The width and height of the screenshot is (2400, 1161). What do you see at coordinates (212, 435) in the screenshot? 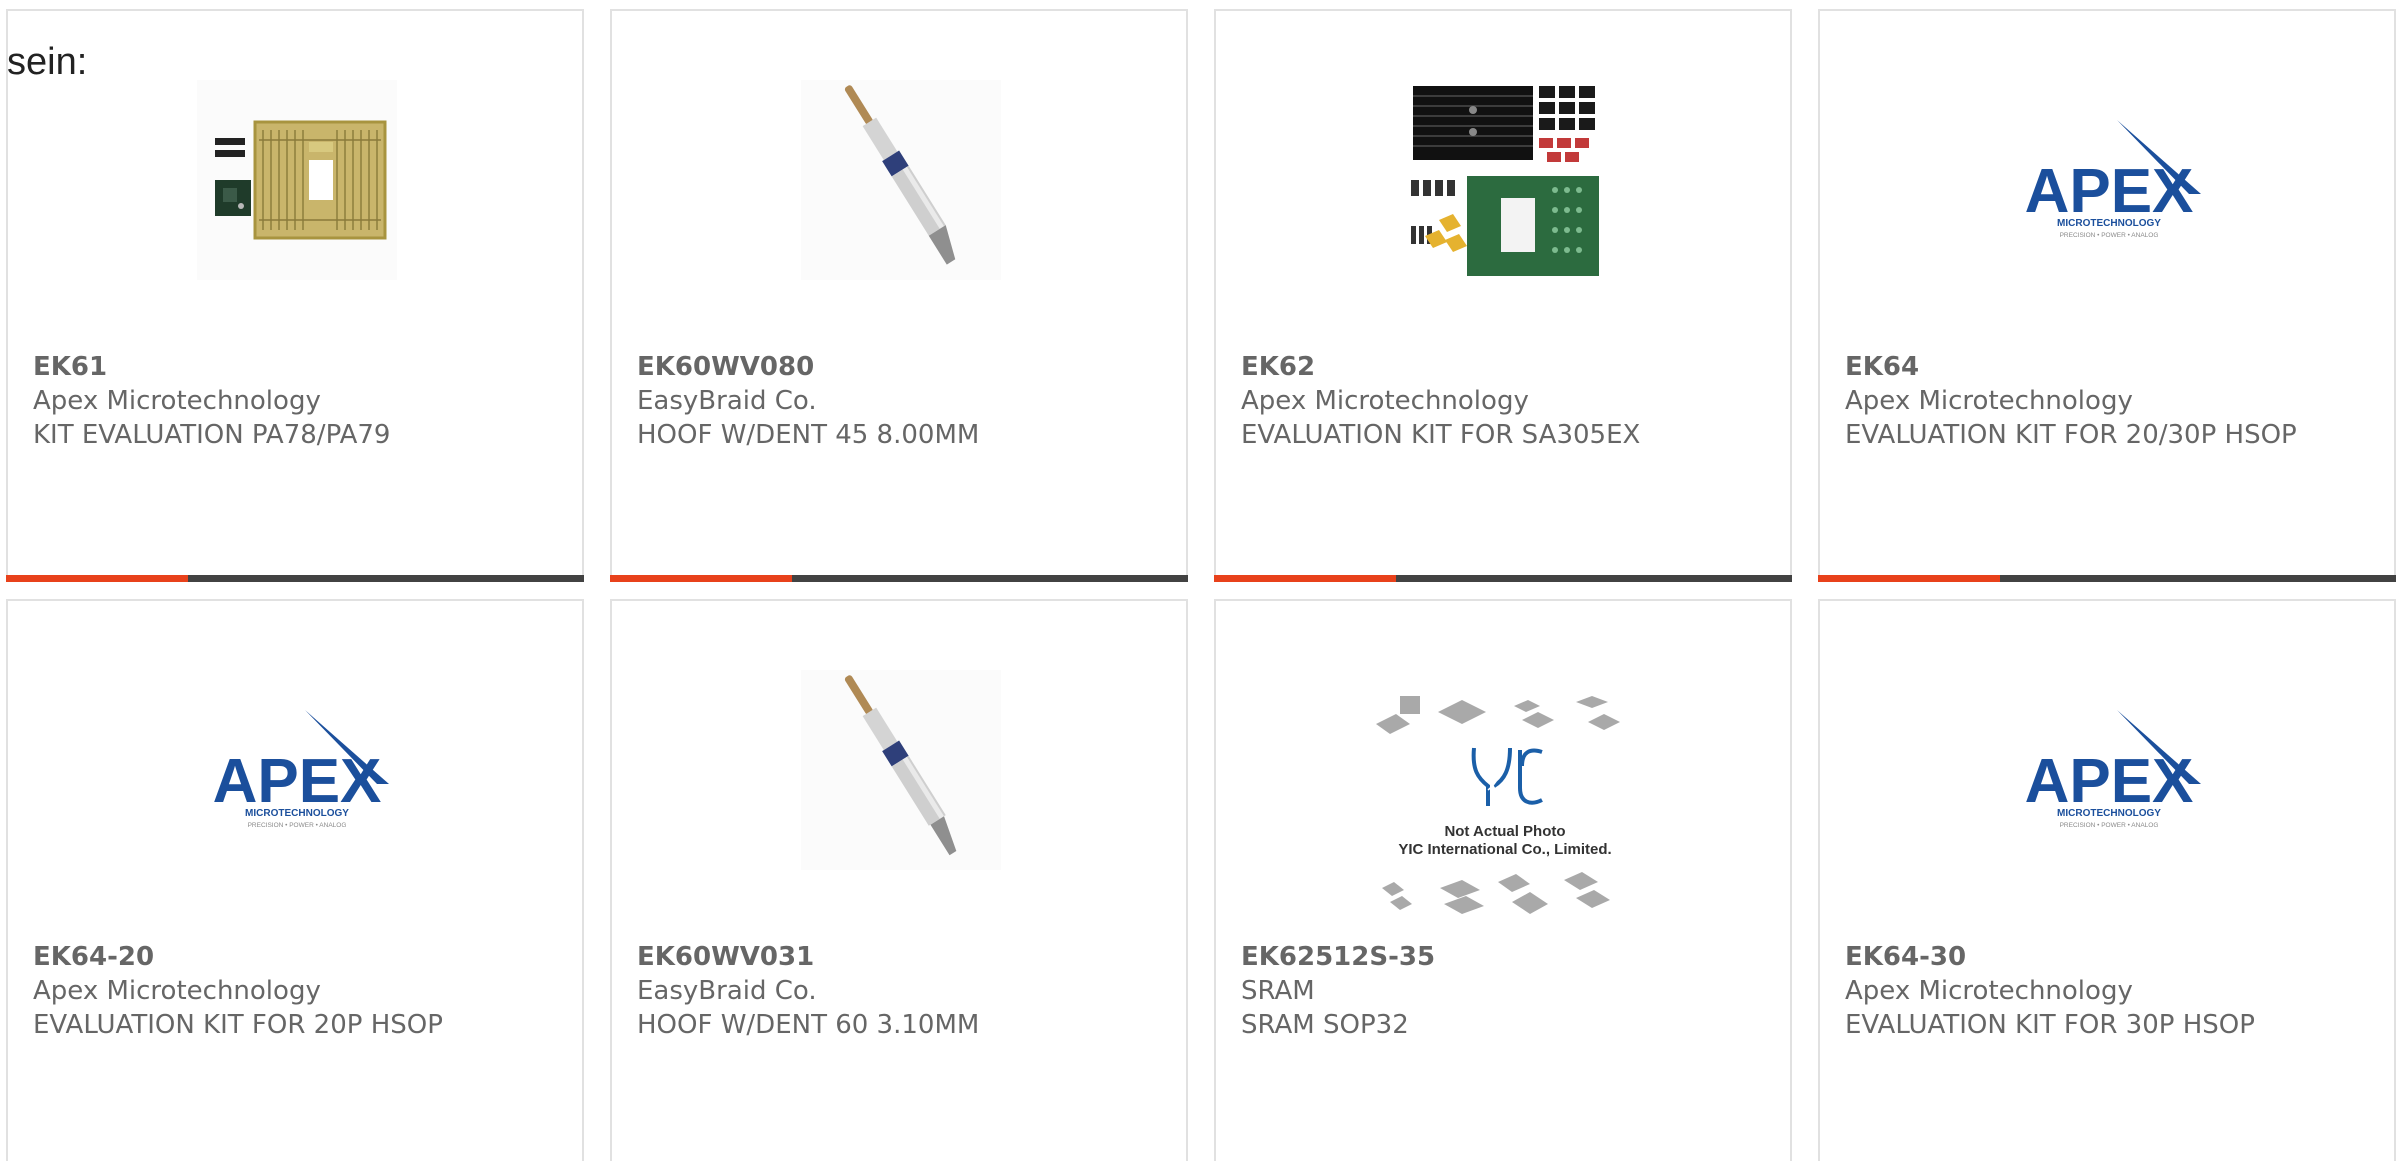
I see `product-description: KIT EVALUATION PA78/PA79` at bounding box center [212, 435].